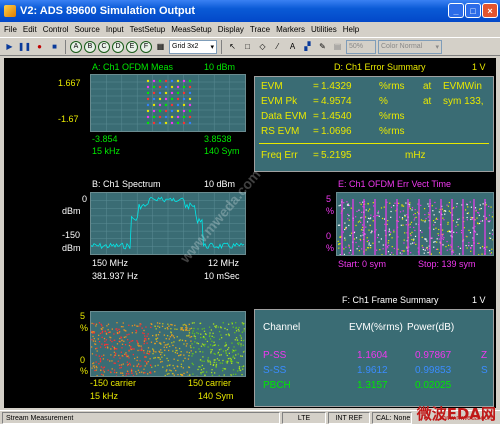 The height and width of the screenshot is (424, 500). Describe the element at coordinates (292, 46) in the screenshot. I see `text-icon: A` at that location.